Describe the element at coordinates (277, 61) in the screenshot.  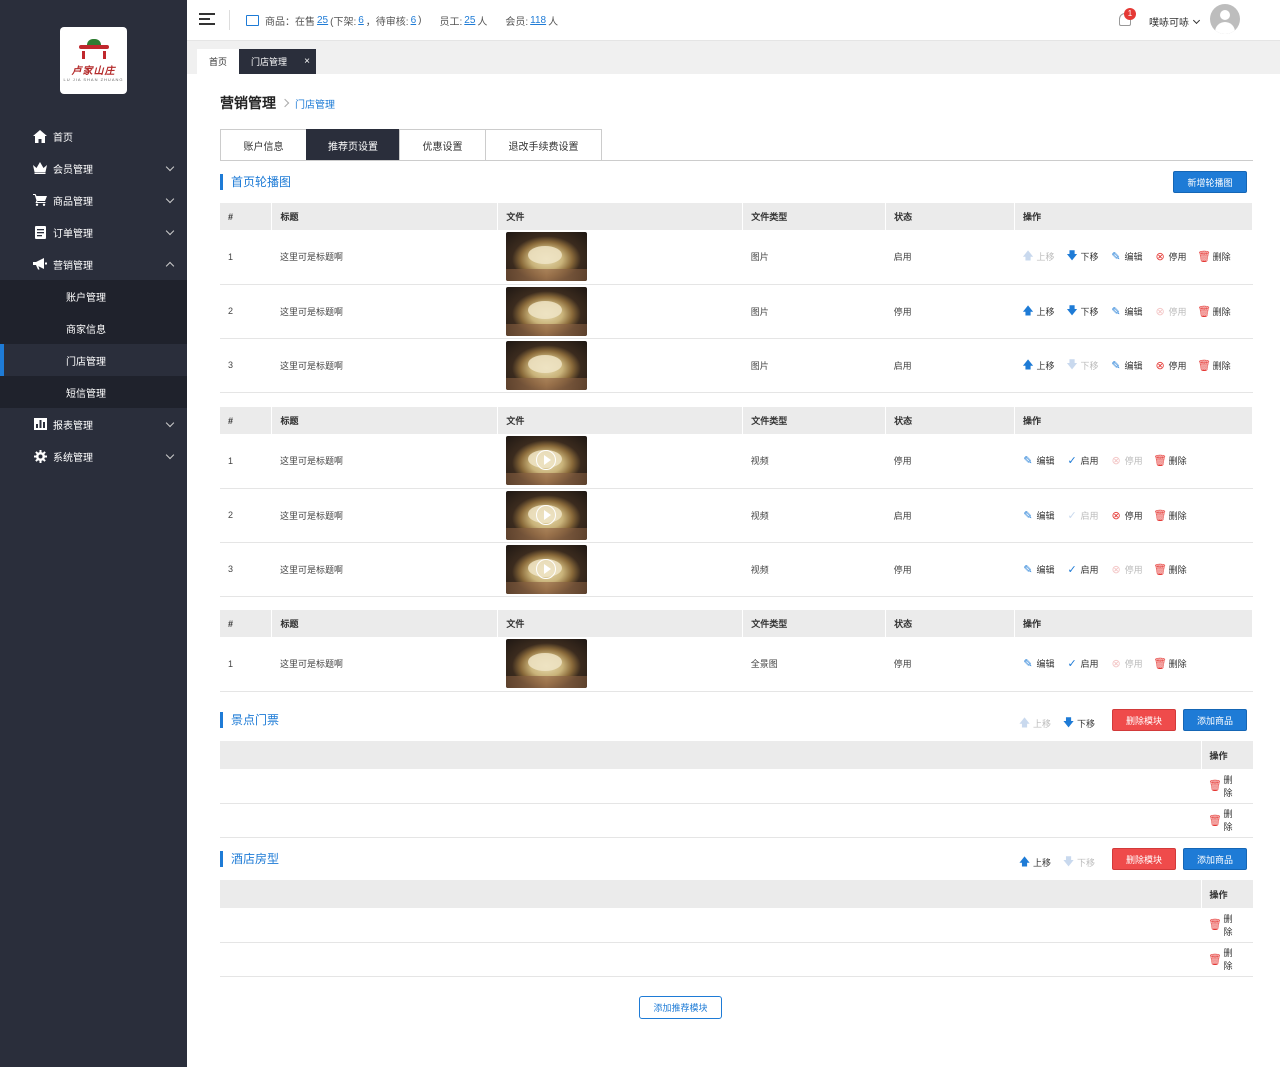
I see `tab-store-management: 门店管理 ×` at that location.